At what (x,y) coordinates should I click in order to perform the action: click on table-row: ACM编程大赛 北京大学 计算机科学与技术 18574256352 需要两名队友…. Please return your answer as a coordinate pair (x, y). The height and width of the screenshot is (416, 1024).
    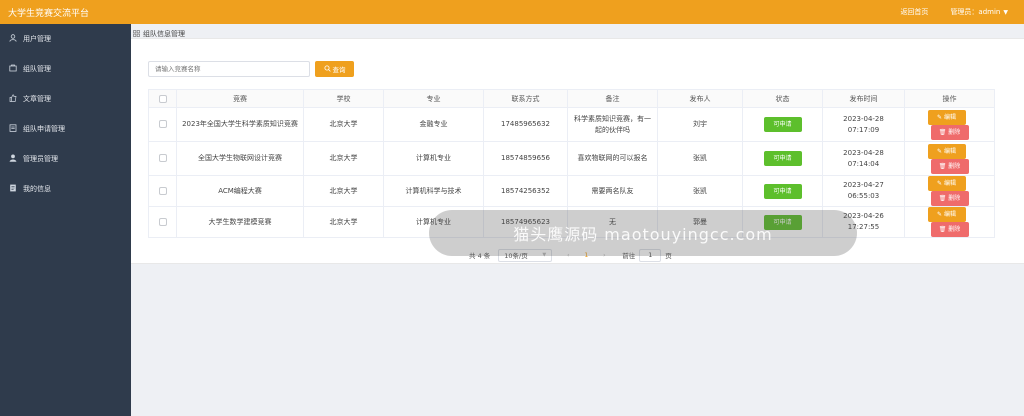
    Looking at the image, I should click on (571, 191).